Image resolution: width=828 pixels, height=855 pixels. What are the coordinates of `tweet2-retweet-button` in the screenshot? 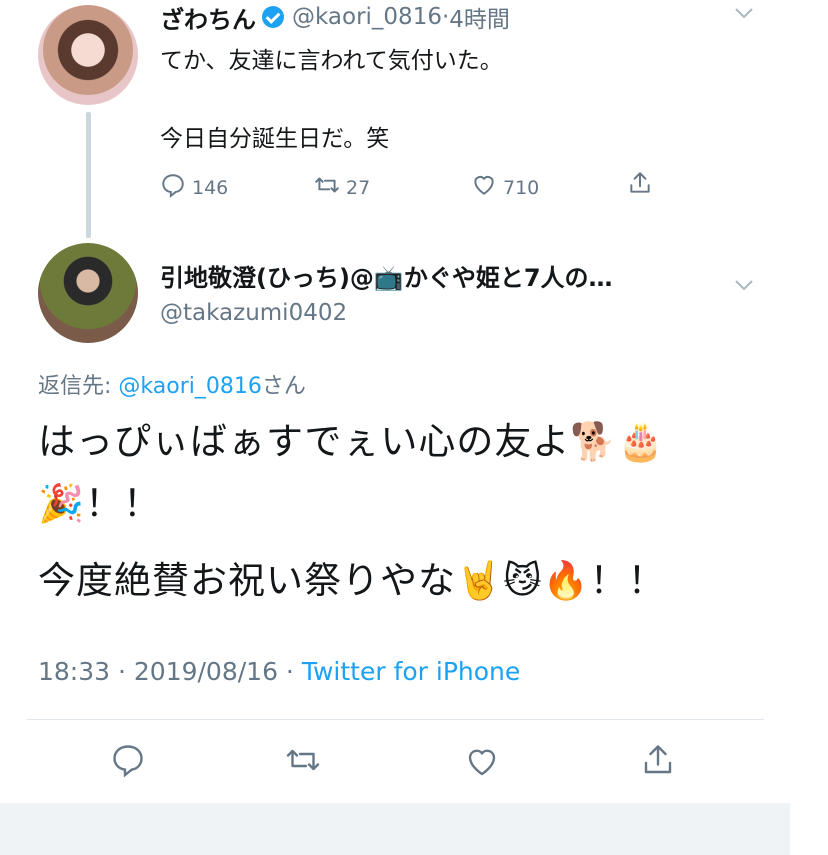 It's located at (303, 762).